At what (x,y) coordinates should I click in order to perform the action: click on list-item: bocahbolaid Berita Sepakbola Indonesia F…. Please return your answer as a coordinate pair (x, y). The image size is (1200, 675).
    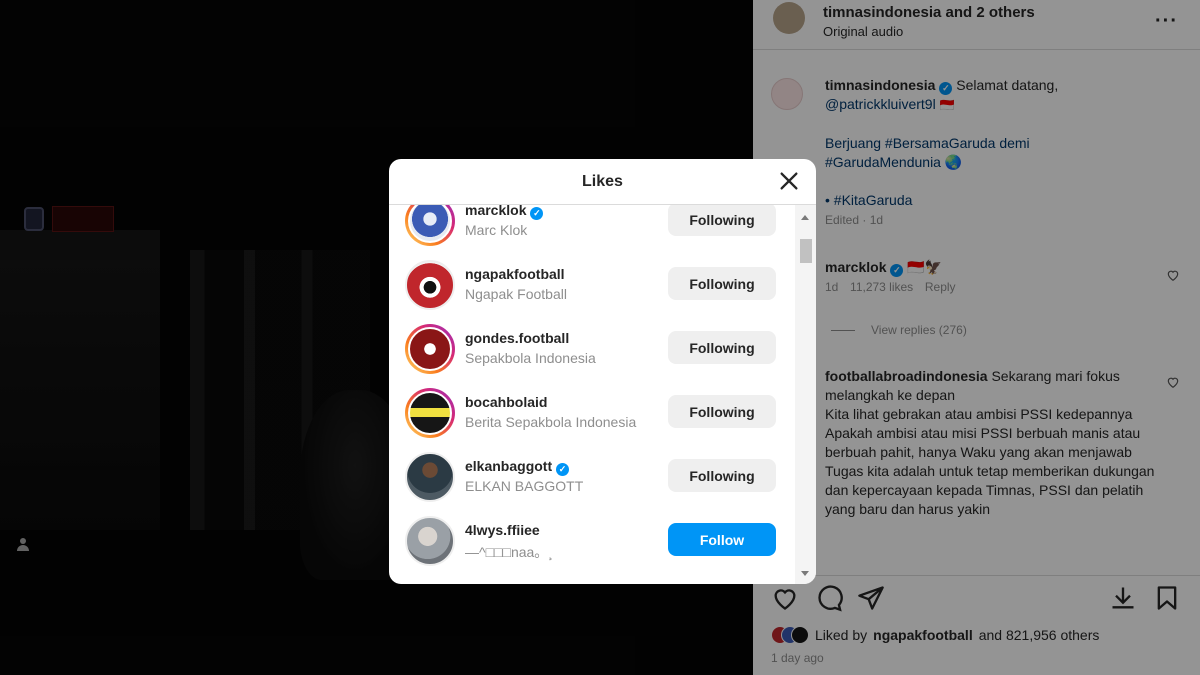
    Looking at the image, I should click on (592, 412).